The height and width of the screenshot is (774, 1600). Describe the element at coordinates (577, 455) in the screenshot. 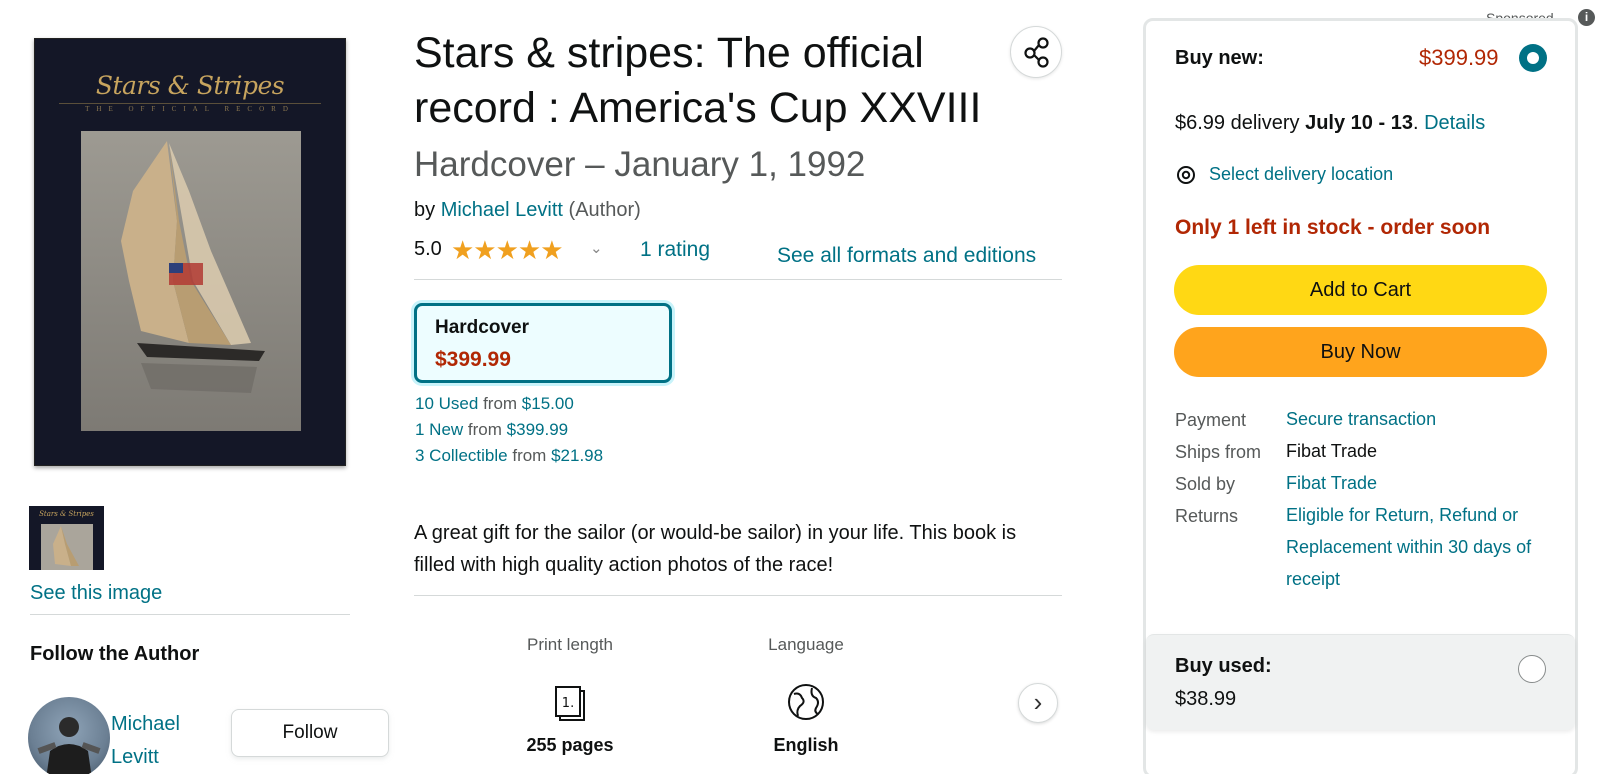

I see `offer-price: $21.98` at that location.